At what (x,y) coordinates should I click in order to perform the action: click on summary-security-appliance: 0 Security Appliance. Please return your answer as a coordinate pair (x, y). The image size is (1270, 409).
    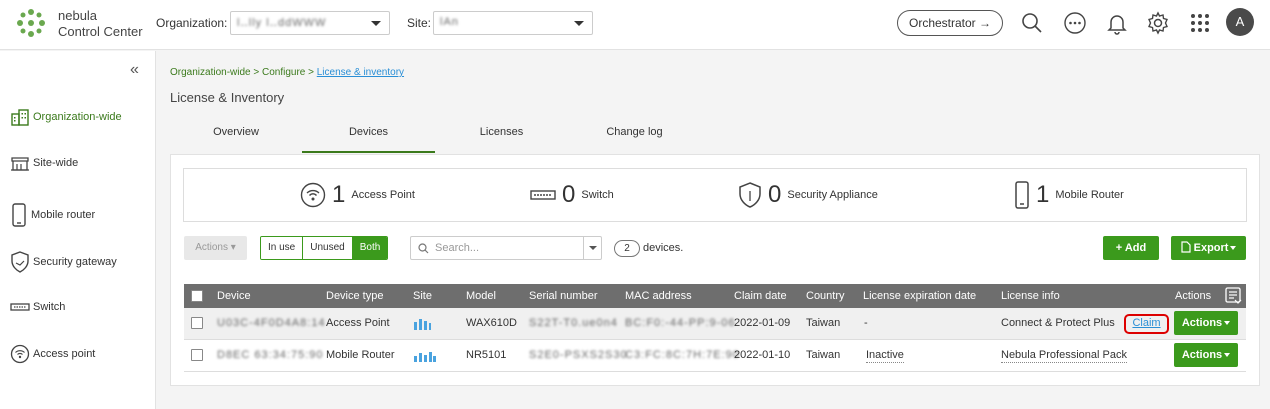
    Looking at the image, I should click on (808, 195).